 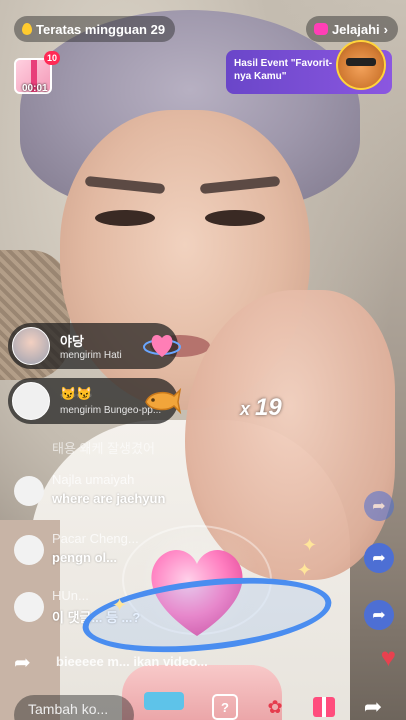 I want to click on event-banner-text: Hasil Event "Favorit-nya Kamu", so click(x=283, y=70).